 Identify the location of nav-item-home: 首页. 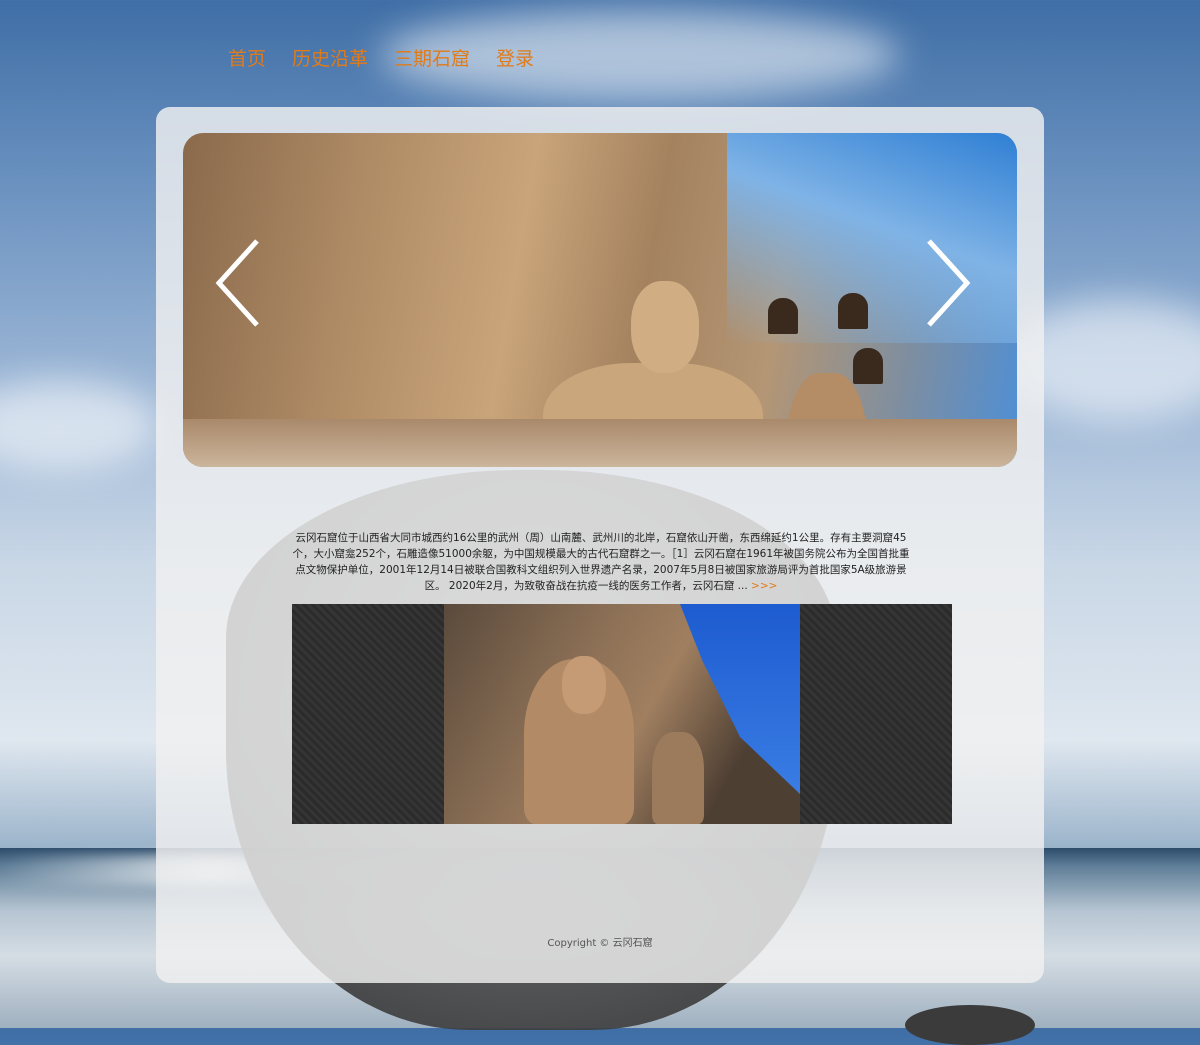
(247, 57).